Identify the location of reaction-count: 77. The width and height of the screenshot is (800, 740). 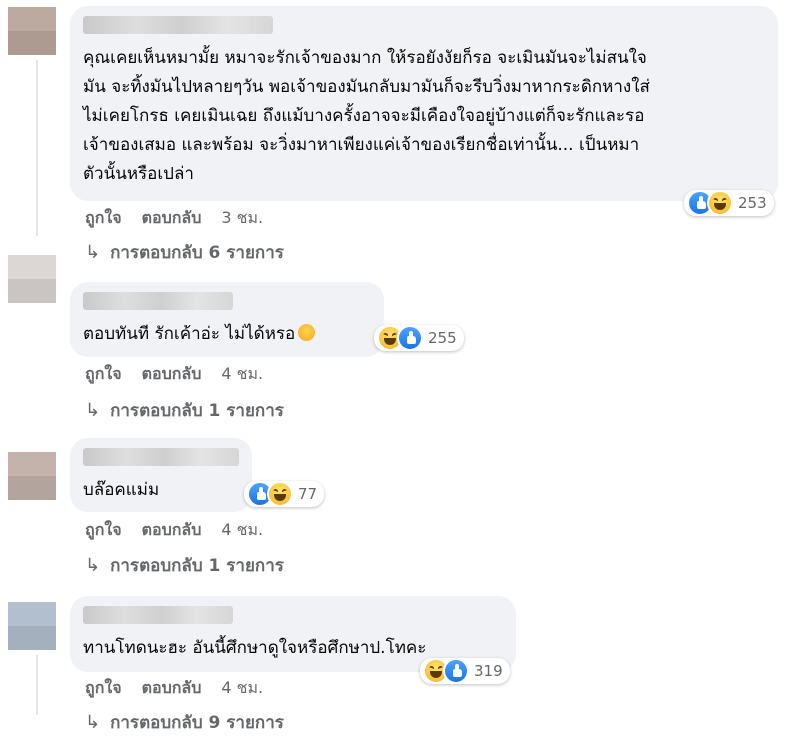
(308, 494).